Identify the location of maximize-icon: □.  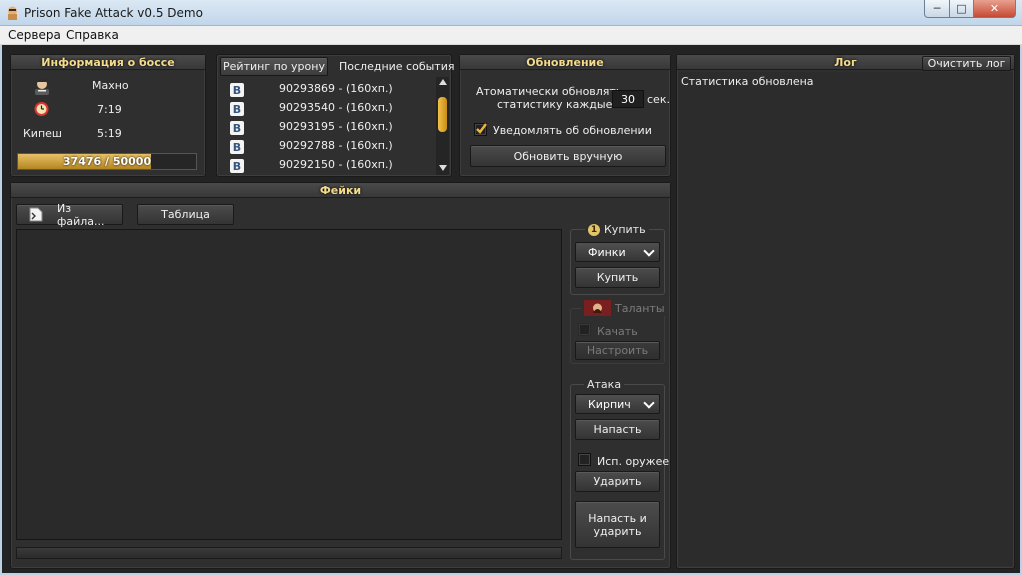
(961, 8).